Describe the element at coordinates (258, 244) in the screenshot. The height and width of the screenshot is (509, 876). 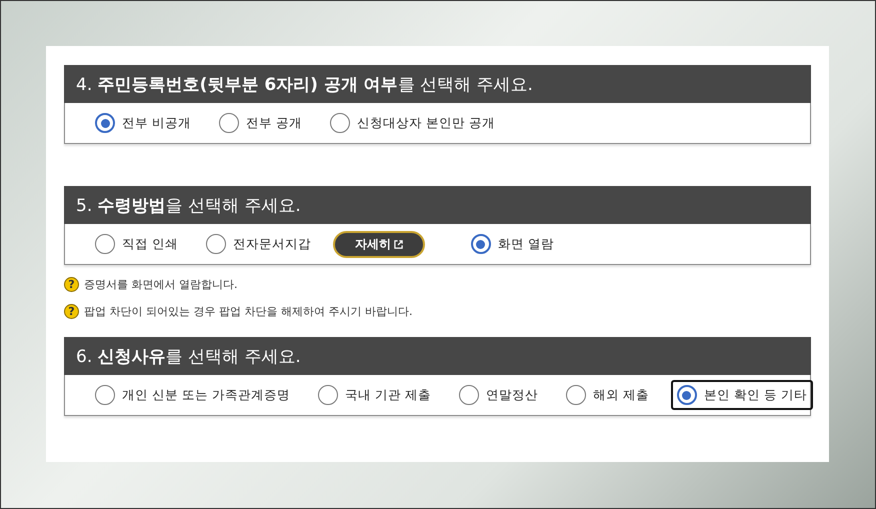
I see `radio-option: 전자문서지갑` at that location.